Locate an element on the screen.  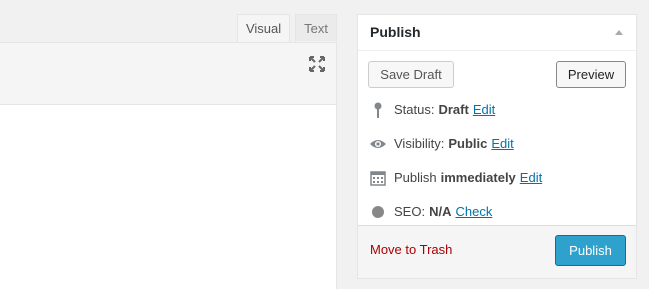
tab-text: Text is located at coordinates (316, 27).